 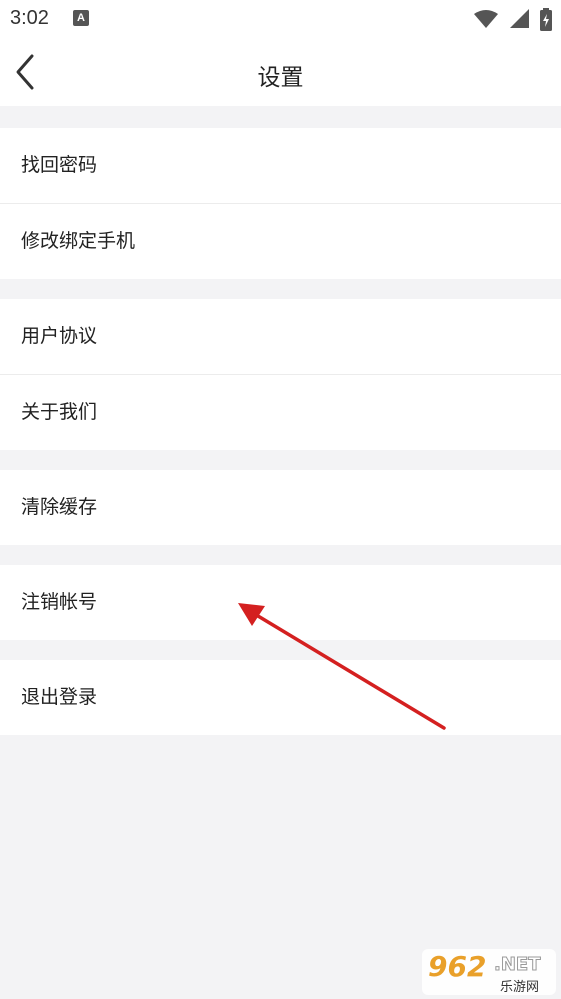 I want to click on wifi-icon, so click(x=485, y=19).